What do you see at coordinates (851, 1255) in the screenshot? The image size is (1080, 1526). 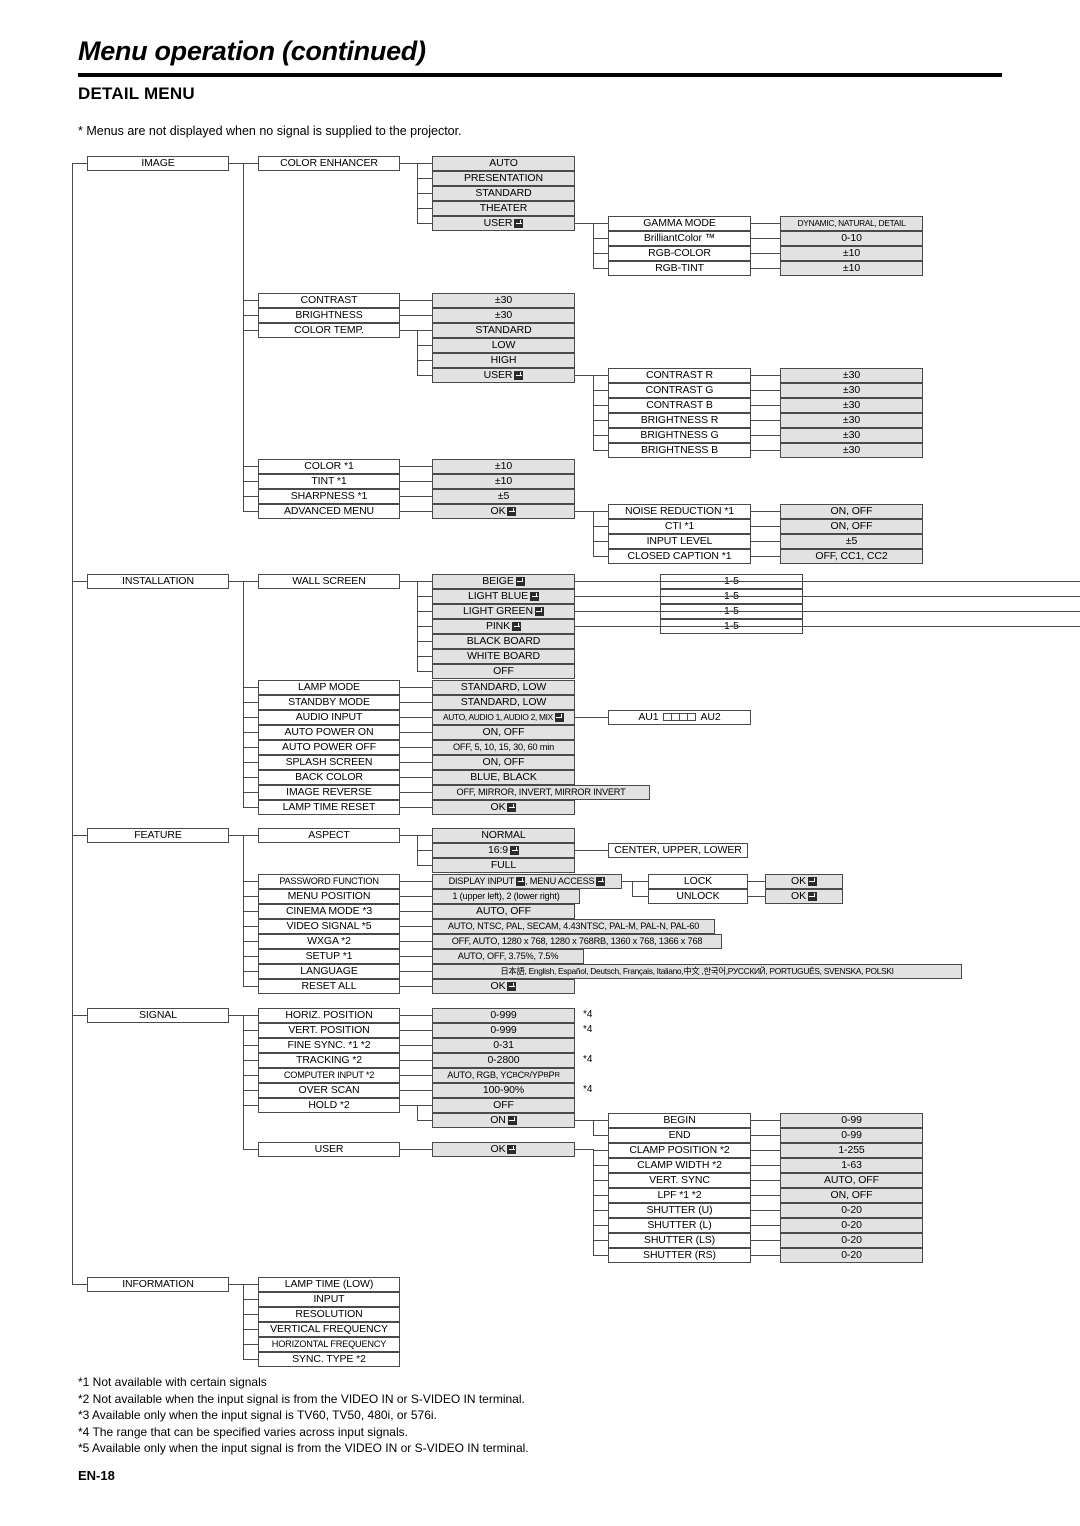 I see `node-label: 0-20` at bounding box center [851, 1255].